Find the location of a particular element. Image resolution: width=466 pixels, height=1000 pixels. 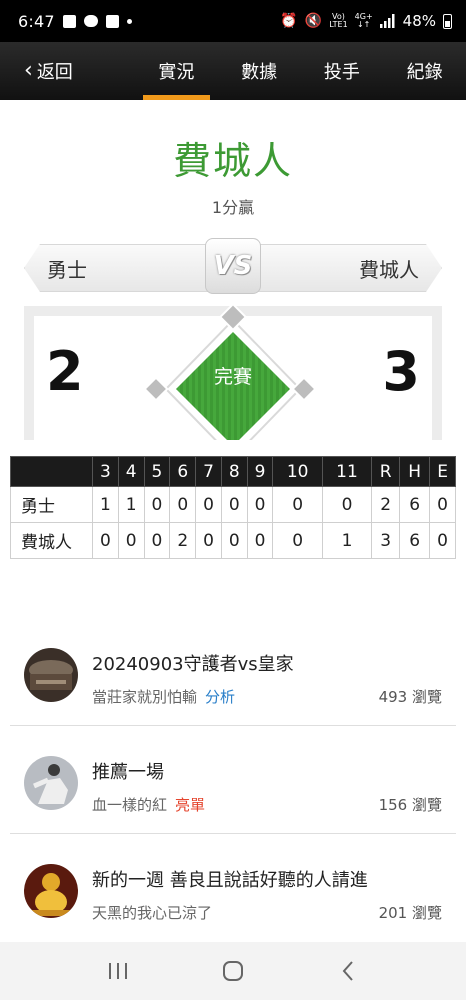

avatar-golden-statue-icon is located at coordinates (51, 891).